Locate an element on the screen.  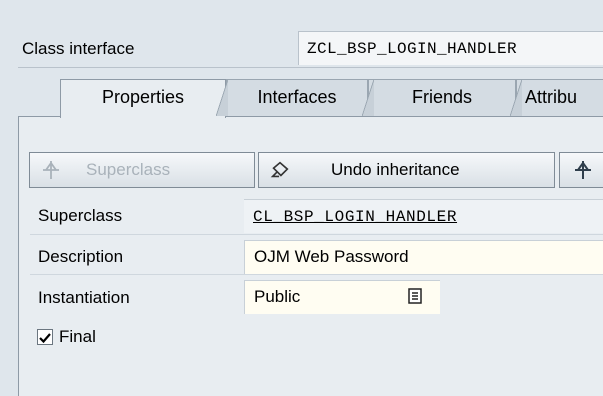
instantiation-label: Instantiation is located at coordinates (84, 297).